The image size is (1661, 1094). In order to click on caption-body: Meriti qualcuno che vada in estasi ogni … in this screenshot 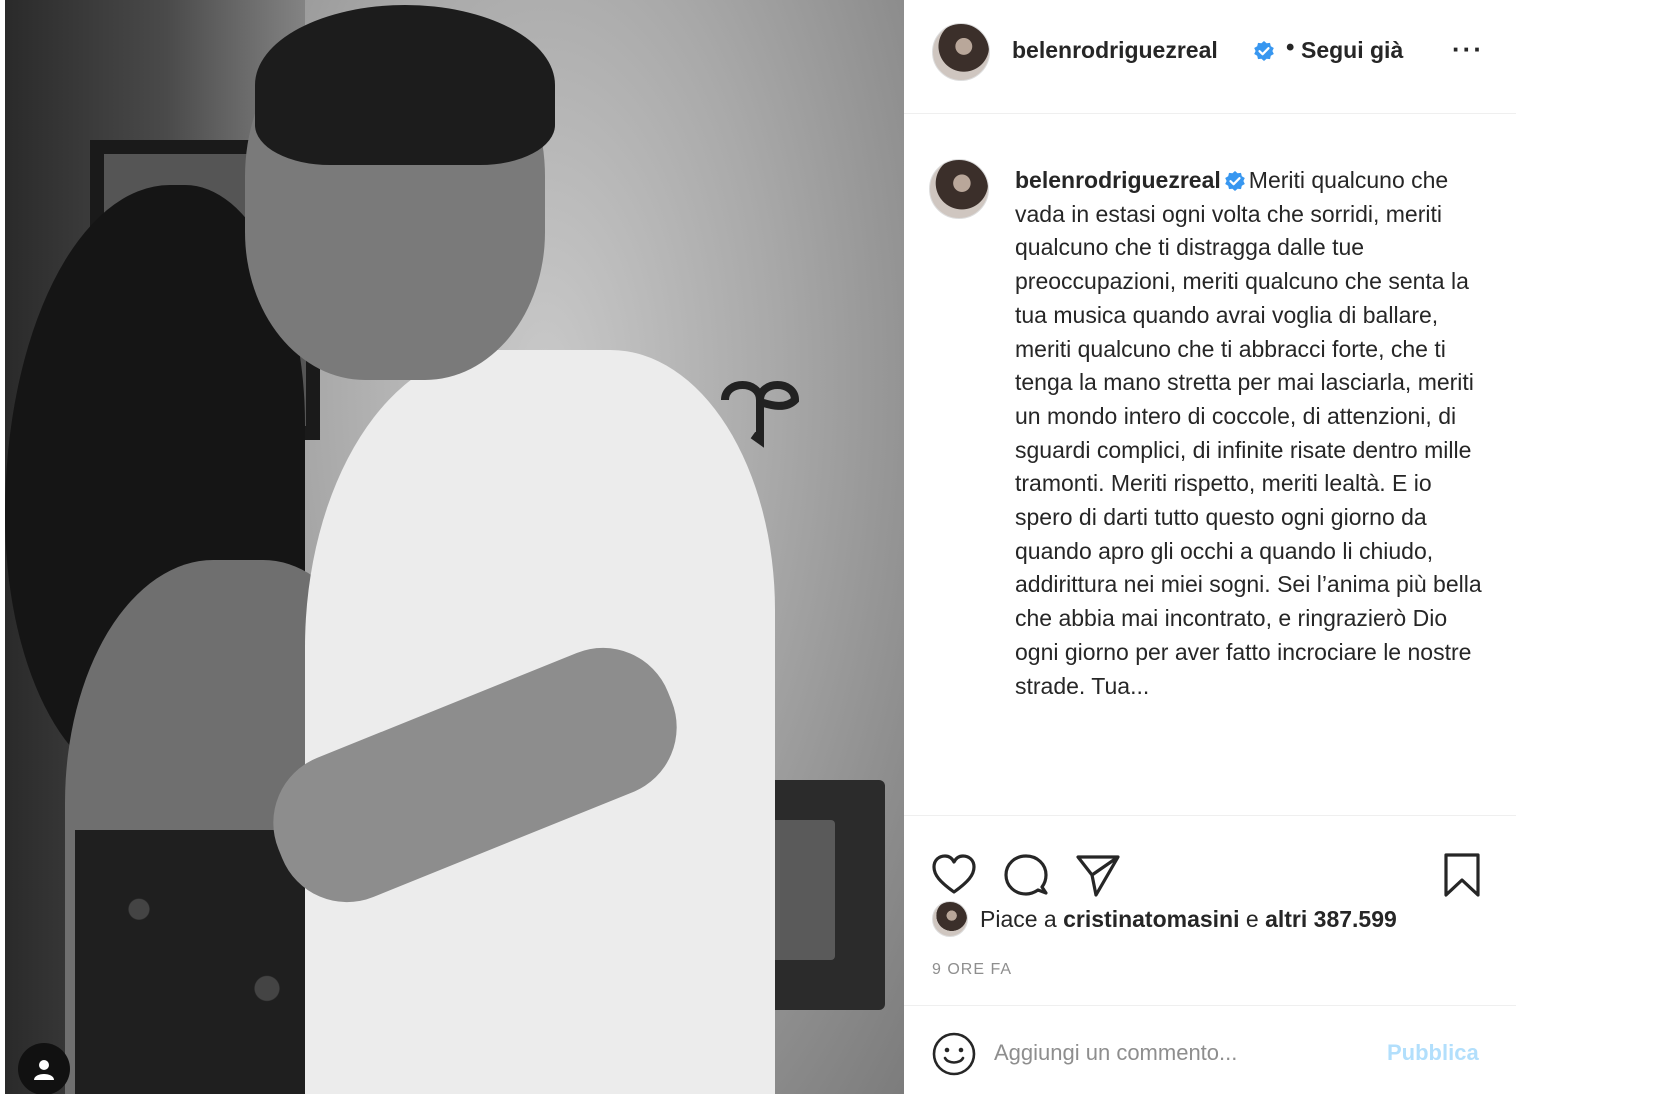, I will do `click(1248, 433)`.